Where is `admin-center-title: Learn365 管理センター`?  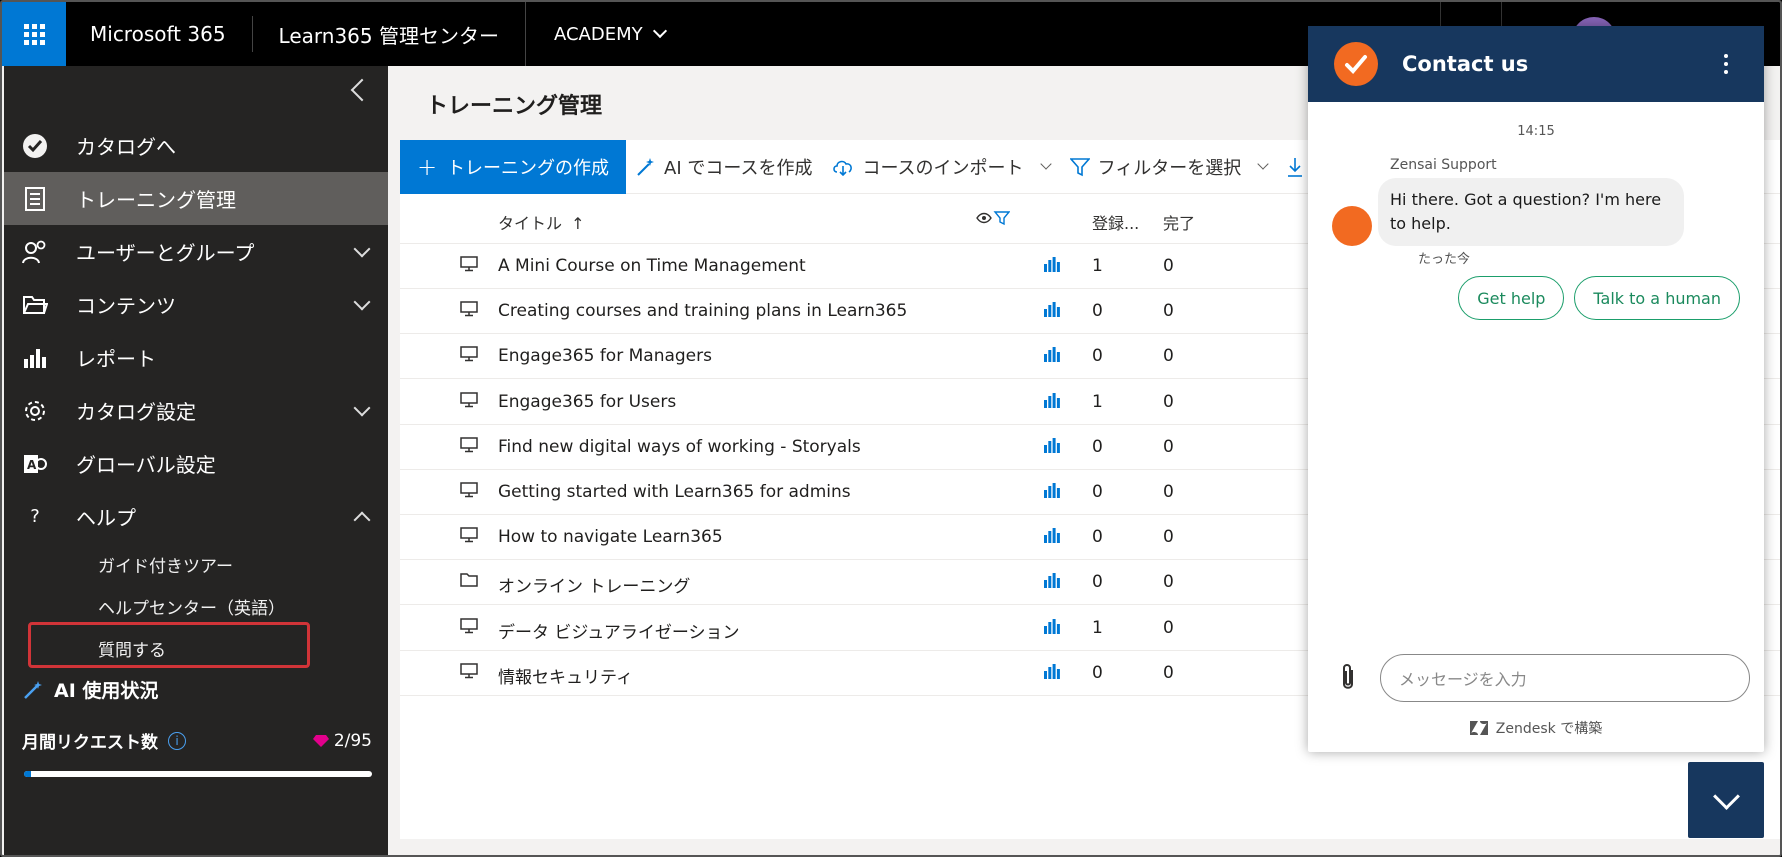
admin-center-title: Learn365 管理センター is located at coordinates (389, 34).